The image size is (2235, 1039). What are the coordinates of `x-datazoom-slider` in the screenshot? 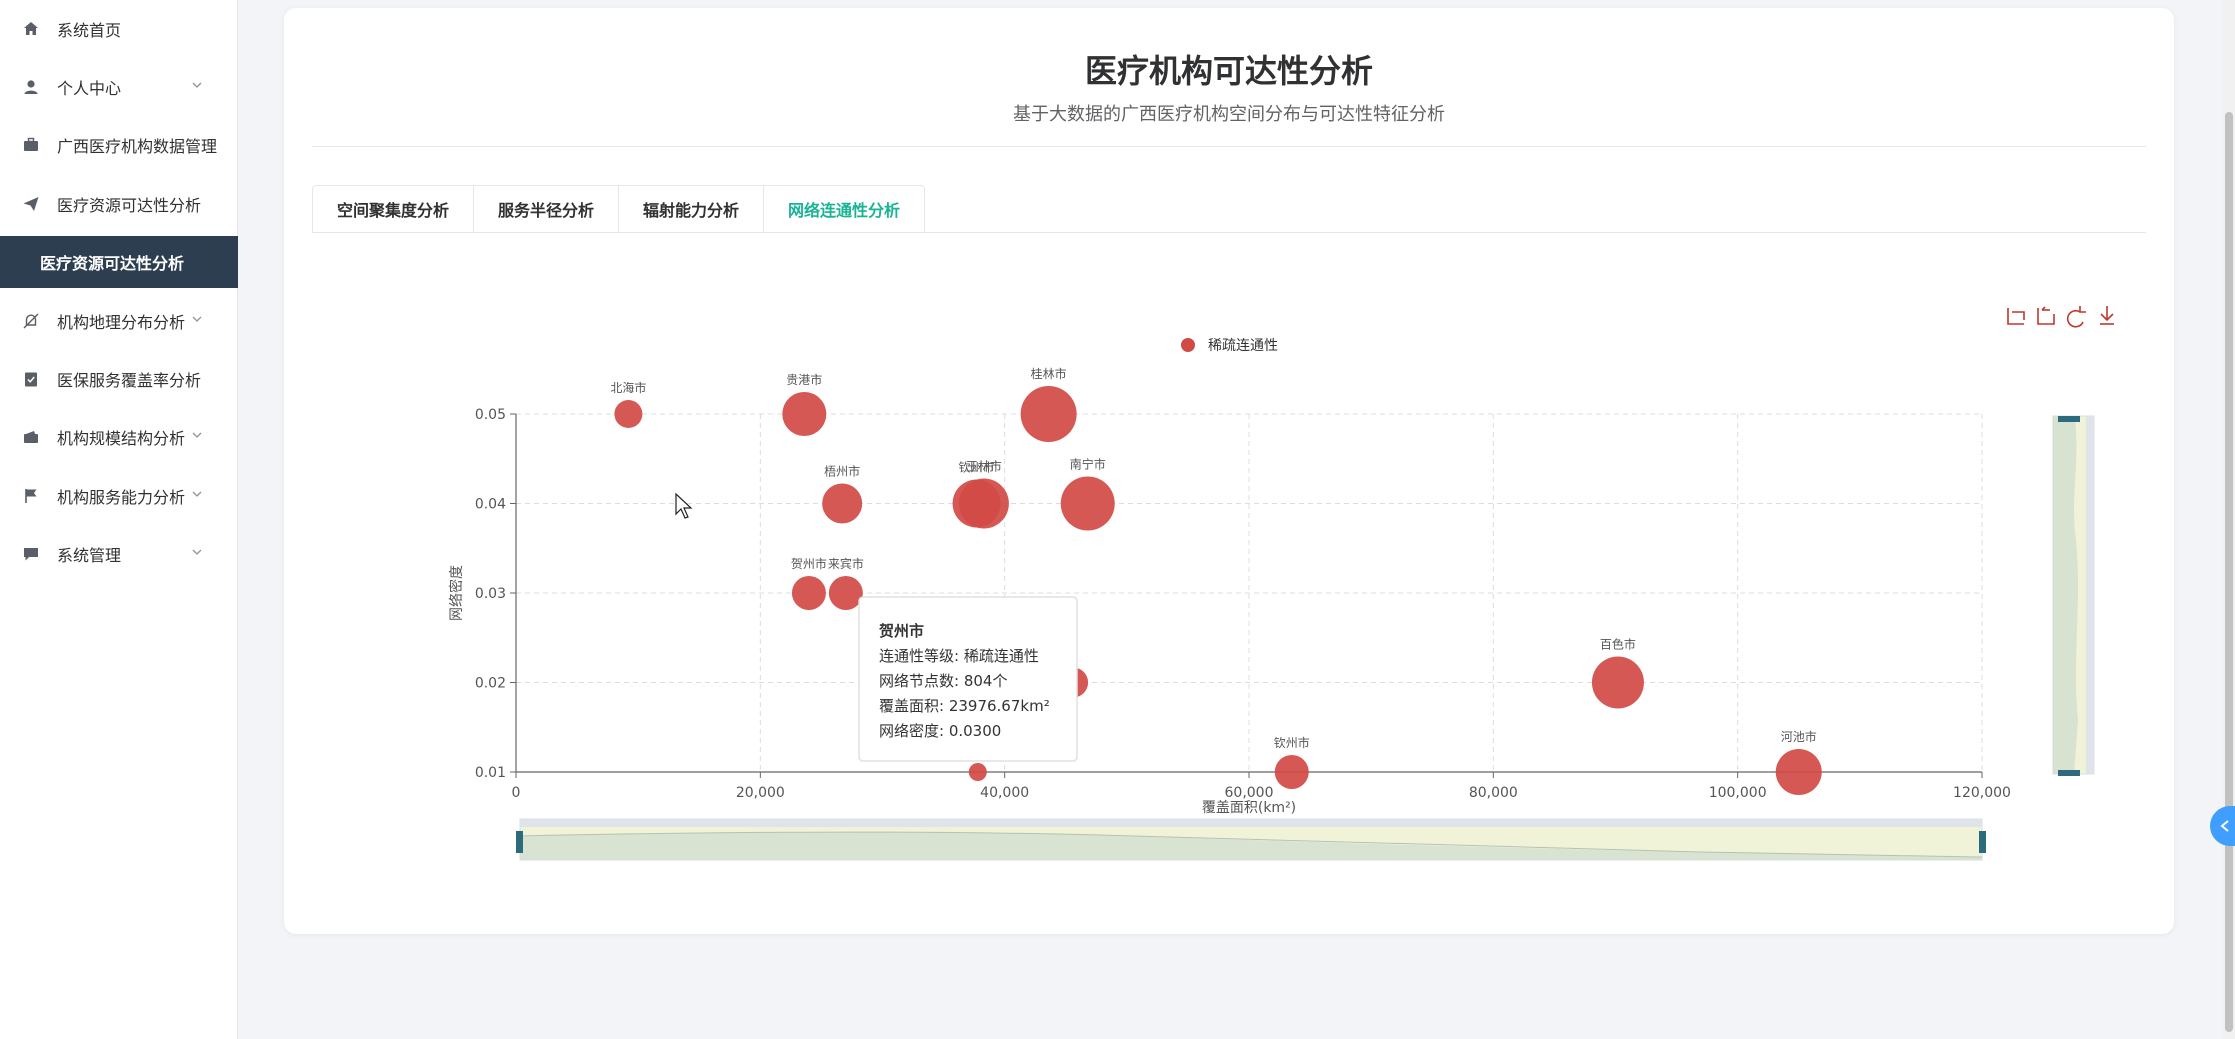 It's located at (1251, 839).